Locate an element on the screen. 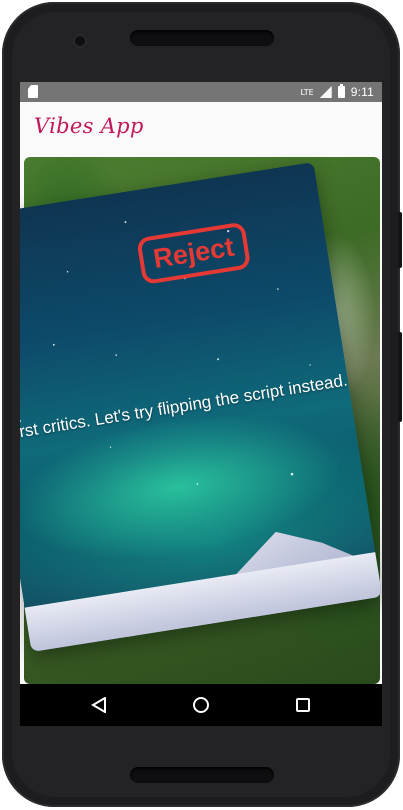 The height and width of the screenshot is (810, 403). bottom-speaker is located at coordinates (202, 775).